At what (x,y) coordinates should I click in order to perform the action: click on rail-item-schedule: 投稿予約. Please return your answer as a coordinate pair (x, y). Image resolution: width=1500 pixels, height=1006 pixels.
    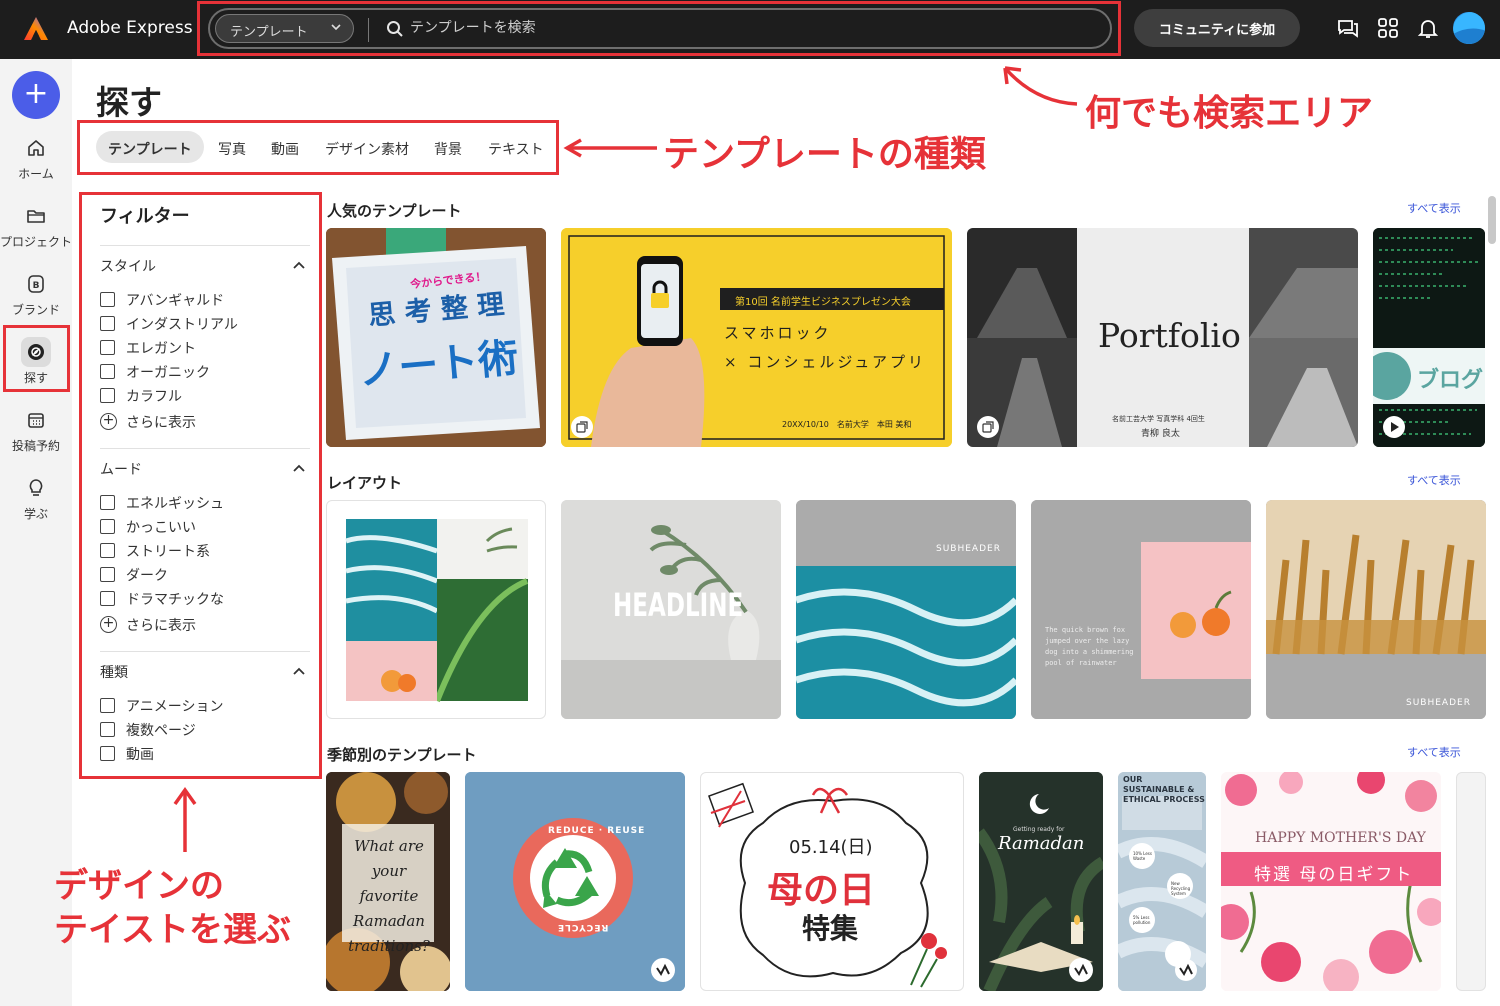
    Looking at the image, I should click on (36, 440).